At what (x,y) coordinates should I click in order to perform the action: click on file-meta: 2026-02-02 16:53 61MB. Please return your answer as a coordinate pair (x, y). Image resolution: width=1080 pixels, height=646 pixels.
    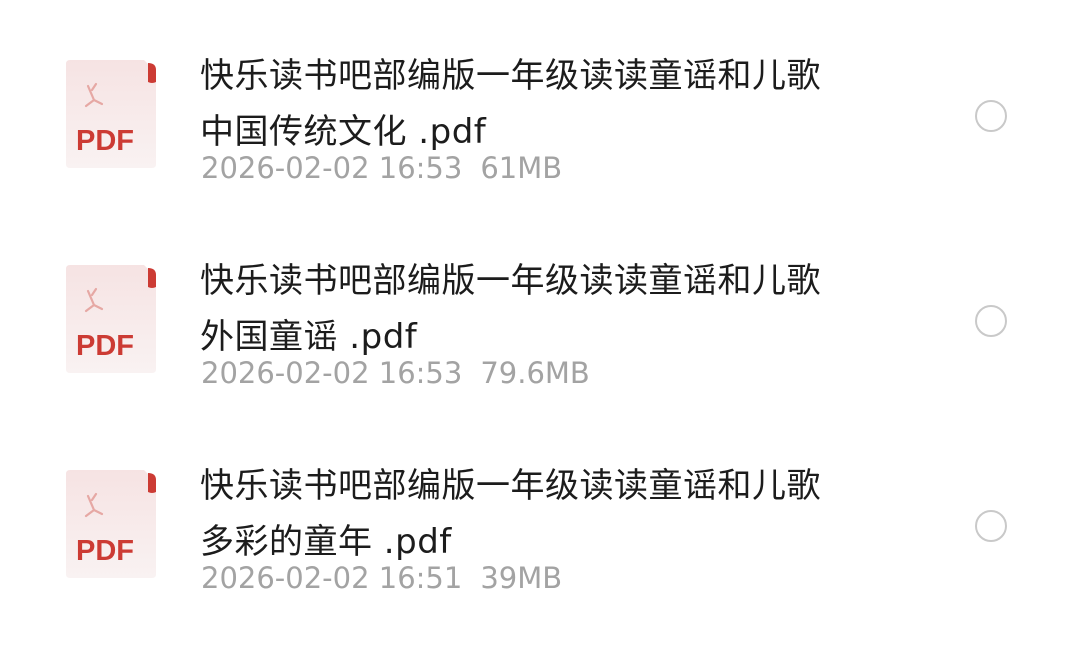
    Looking at the image, I should click on (381, 168).